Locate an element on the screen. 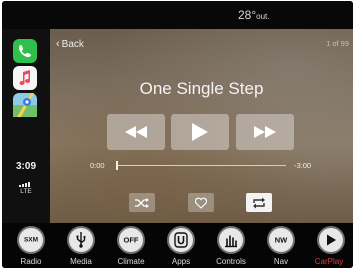 The width and height of the screenshot is (353, 268). status-bar: 28°out. is located at coordinates (177, 15).